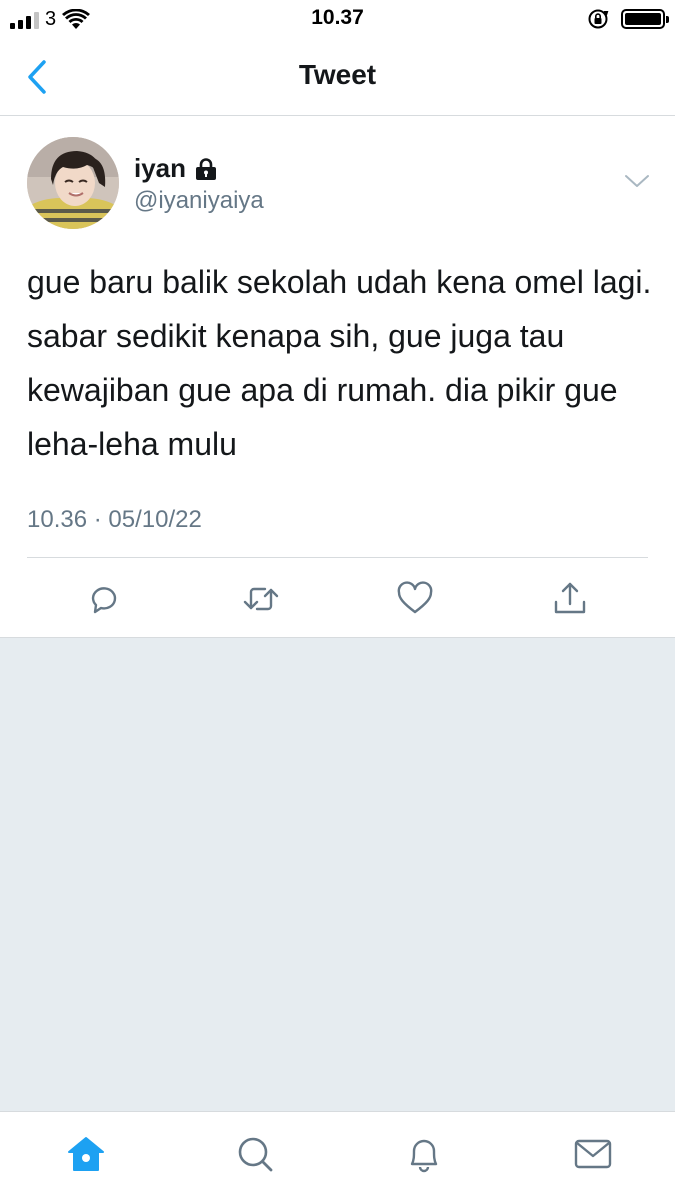 The height and width of the screenshot is (1200, 675). I want to click on home-icon, so click(86, 1154).